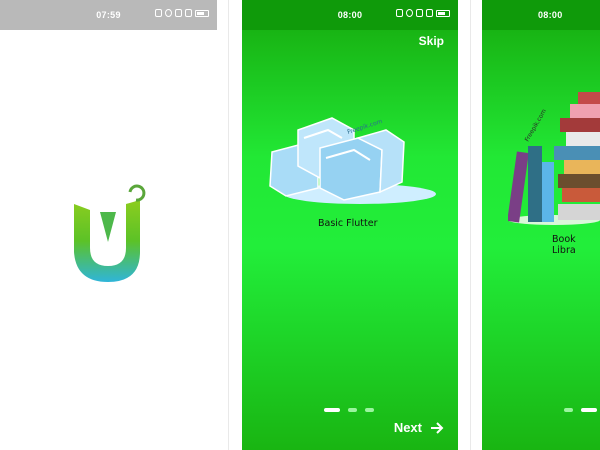  What do you see at coordinates (108, 15) in the screenshot?
I see `status-bar: 07:59` at bounding box center [108, 15].